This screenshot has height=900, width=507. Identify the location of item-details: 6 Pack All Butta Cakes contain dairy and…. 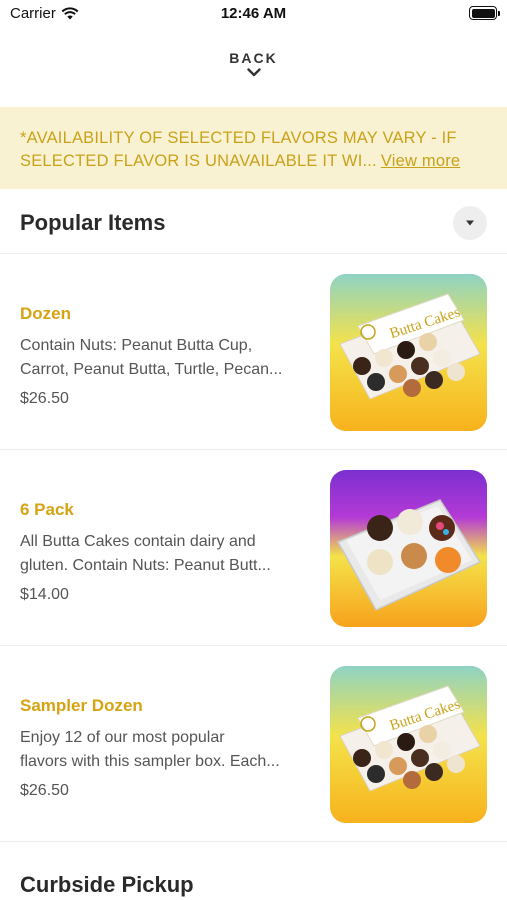
(168, 552).